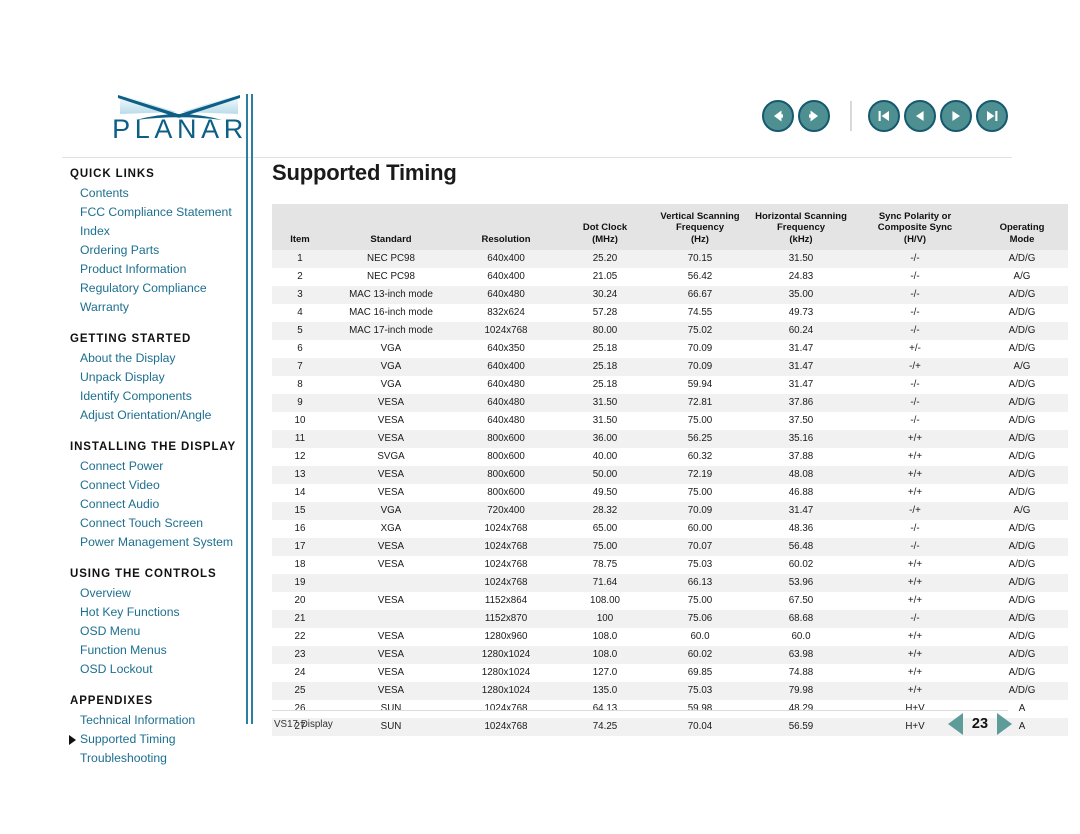 This screenshot has width=1080, height=834. What do you see at coordinates (605, 654) in the screenshot?
I see `table-cell: 108.0` at bounding box center [605, 654].